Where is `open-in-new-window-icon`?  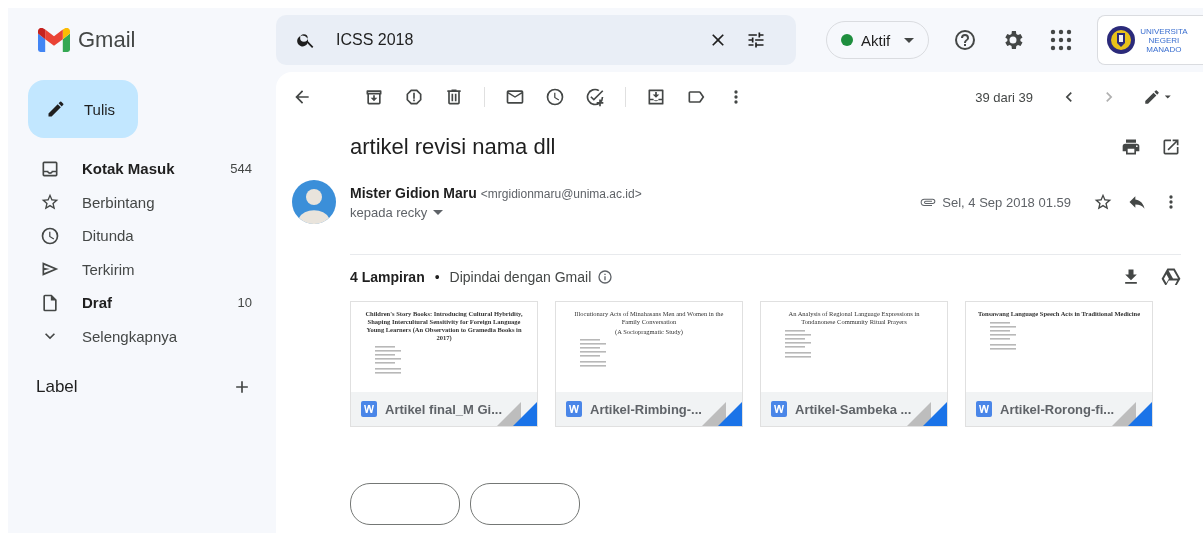
open-in-new-window-icon is located at coordinates (1171, 147).